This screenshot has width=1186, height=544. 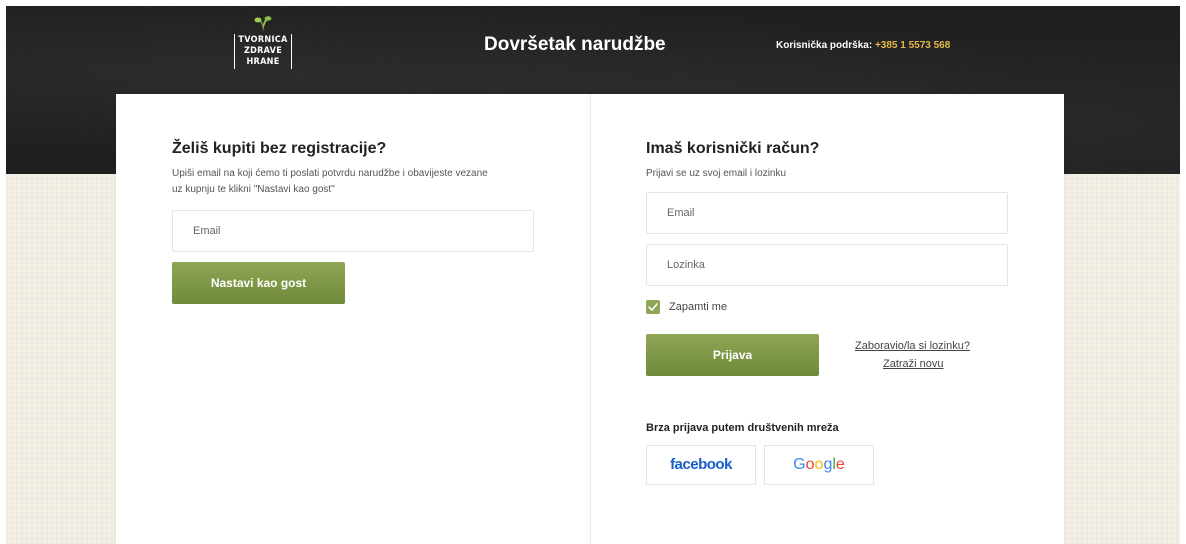 I want to click on facebook-login-button: facebook, so click(x=701, y=465).